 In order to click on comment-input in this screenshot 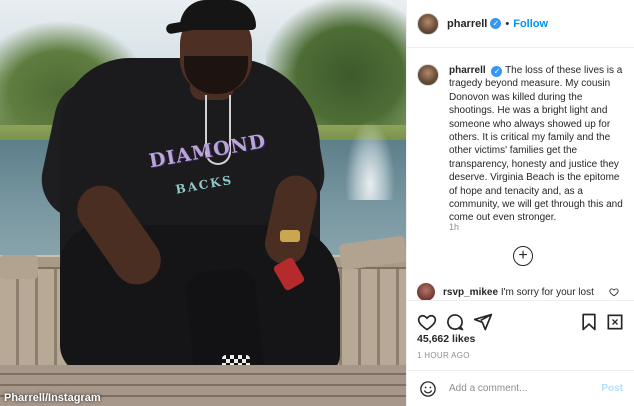, I will do `click(519, 388)`.